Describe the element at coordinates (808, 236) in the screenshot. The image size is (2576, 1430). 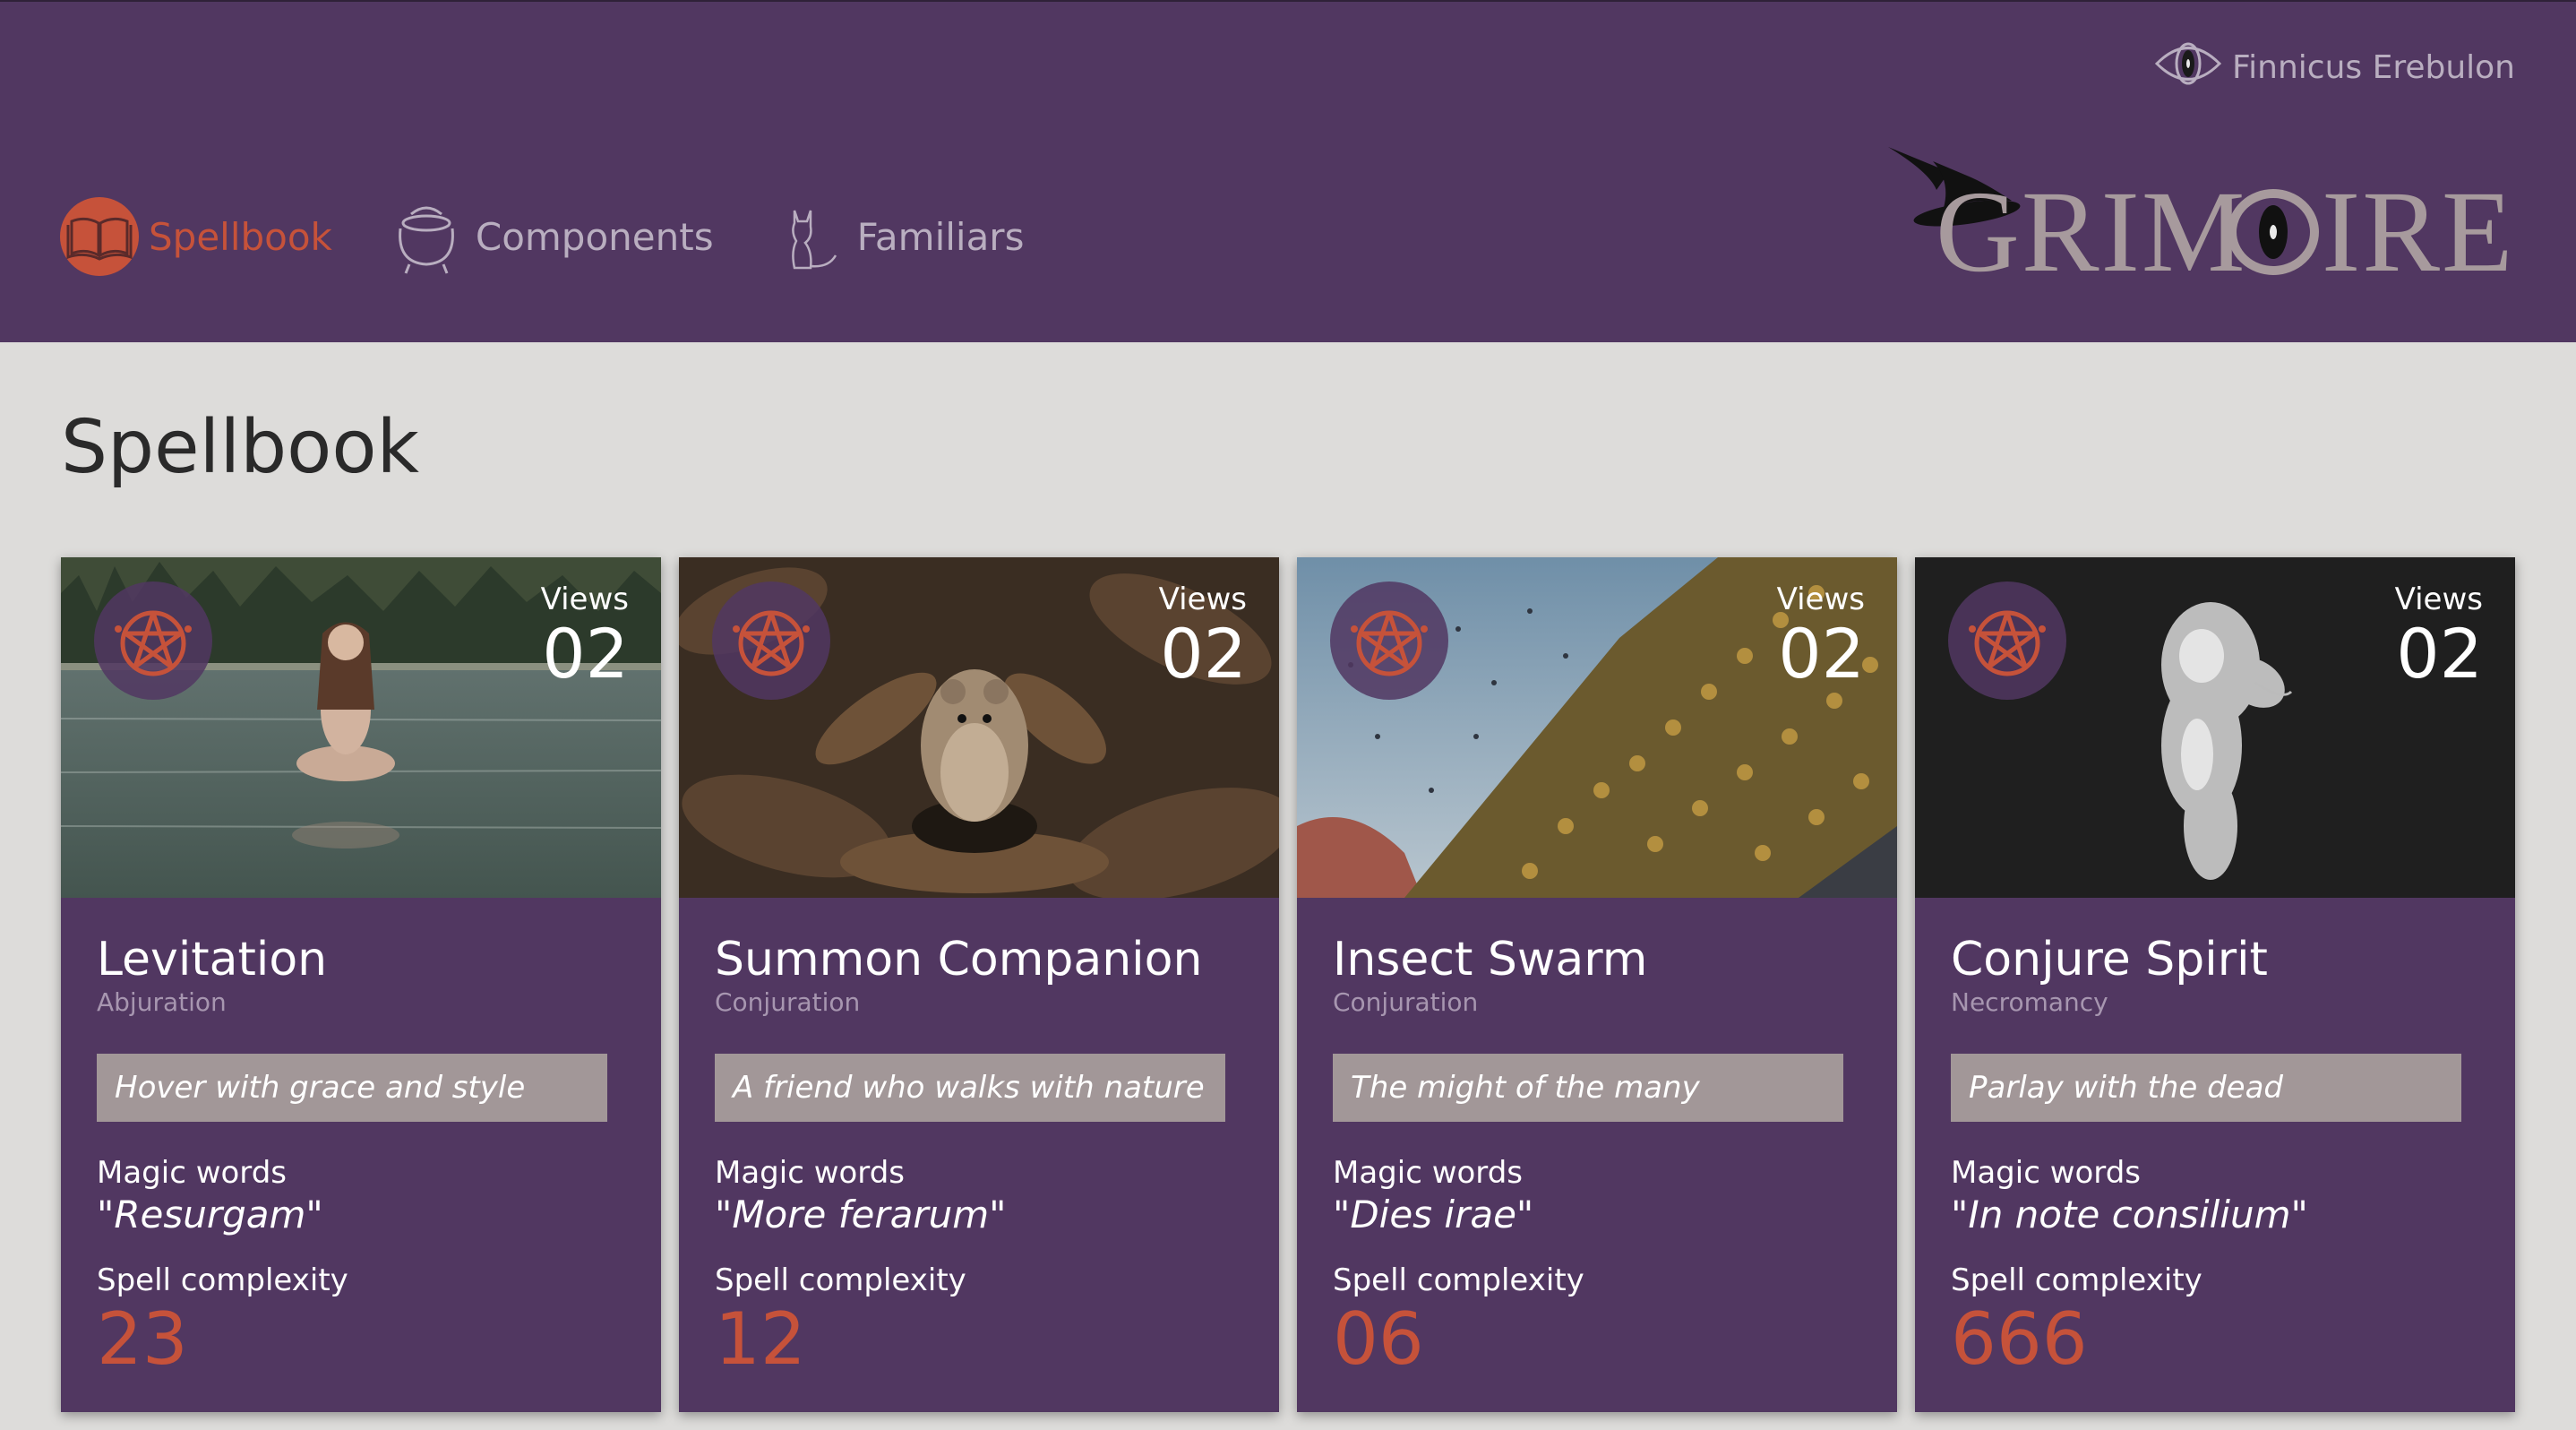
I see `cat-icon` at that location.